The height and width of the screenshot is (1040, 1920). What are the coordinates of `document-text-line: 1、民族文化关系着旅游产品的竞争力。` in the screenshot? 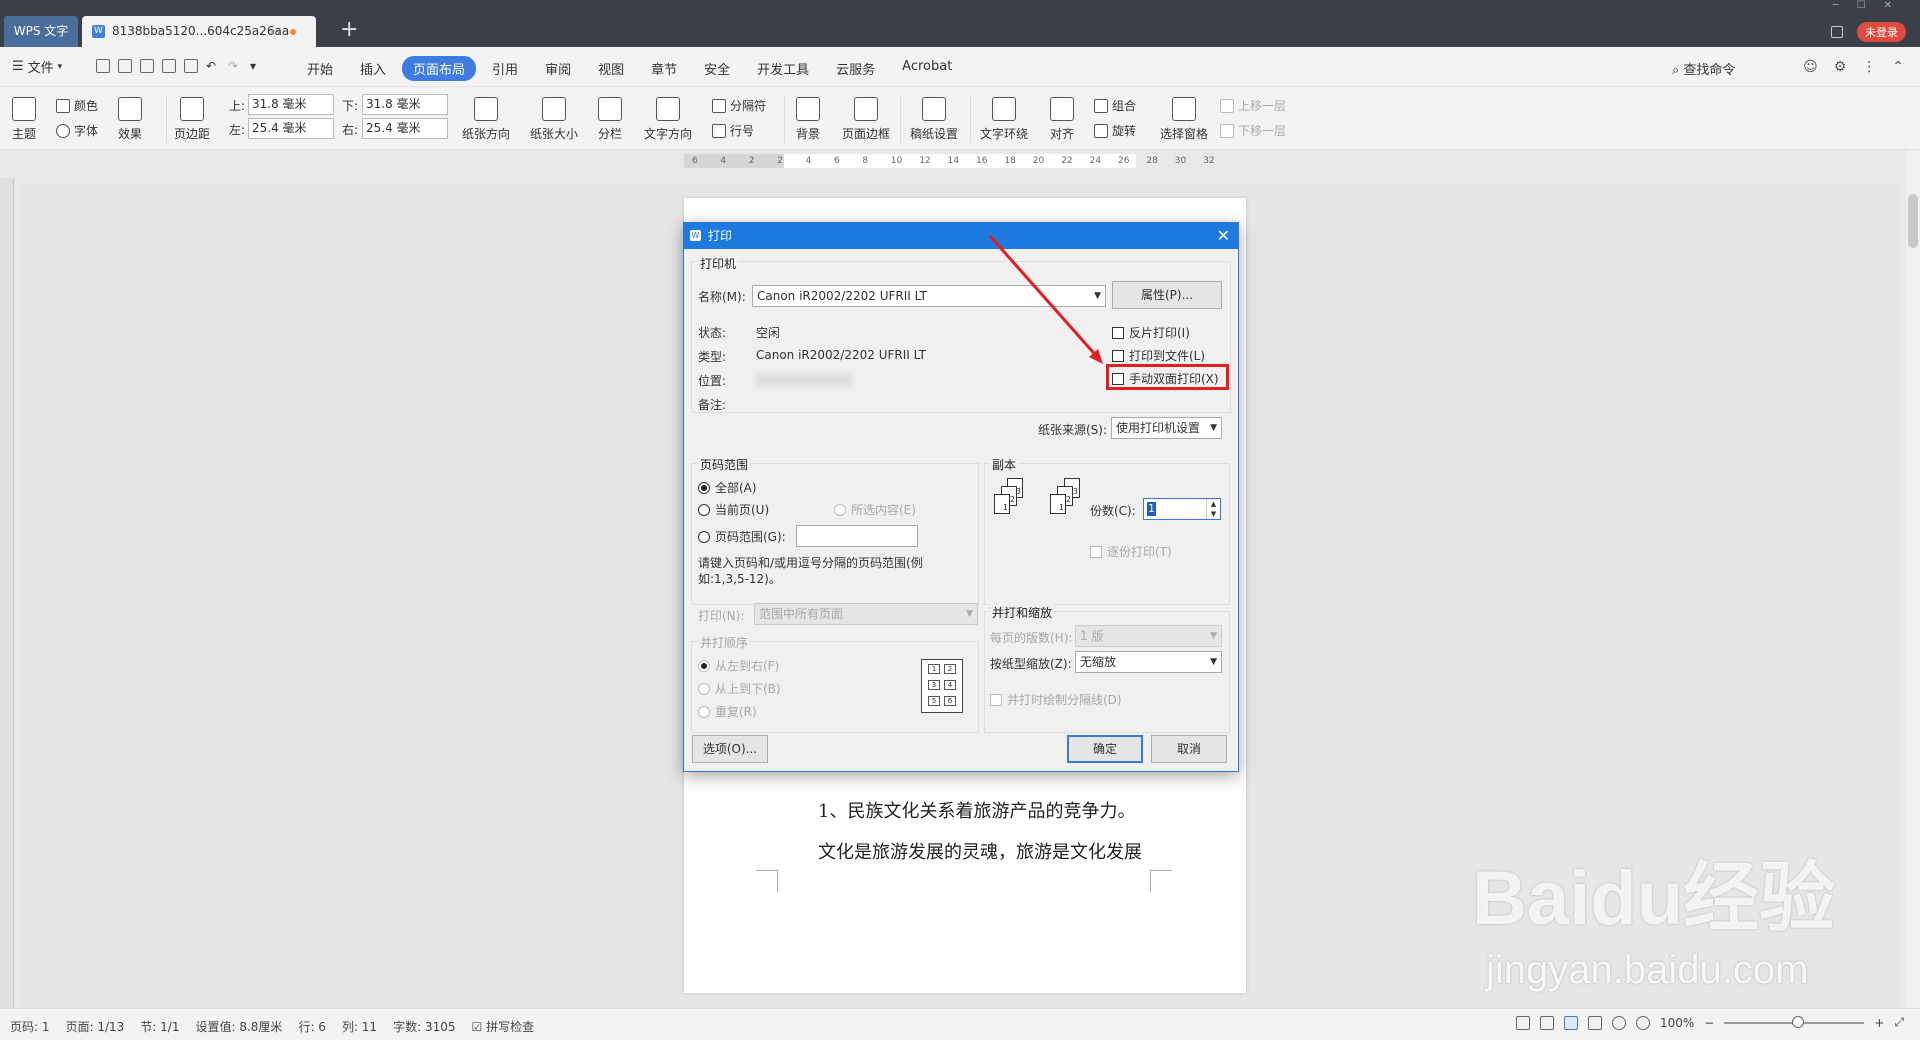 It's located at (976, 810).